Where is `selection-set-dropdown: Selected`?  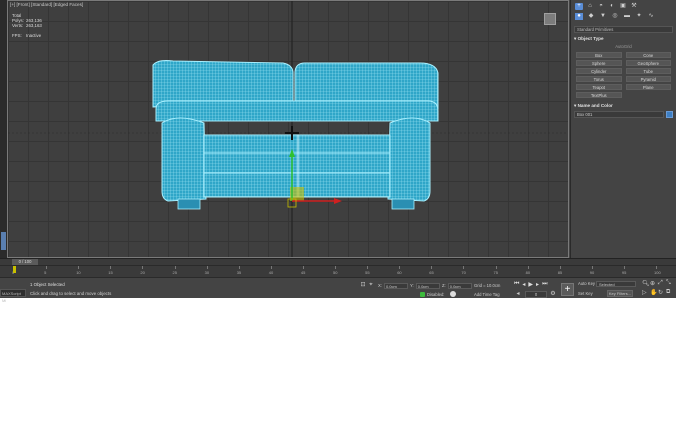
selection-set-dropdown: Selected is located at coordinates (616, 284).